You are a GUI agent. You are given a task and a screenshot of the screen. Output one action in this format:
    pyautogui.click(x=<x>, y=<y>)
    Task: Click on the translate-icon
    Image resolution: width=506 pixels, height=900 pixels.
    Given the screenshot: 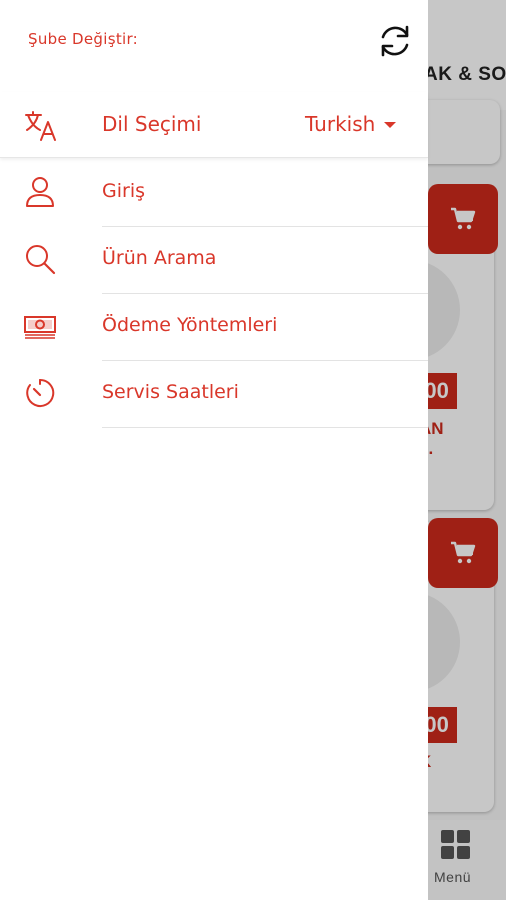 What is the action you would take?
    pyautogui.click(x=40, y=126)
    